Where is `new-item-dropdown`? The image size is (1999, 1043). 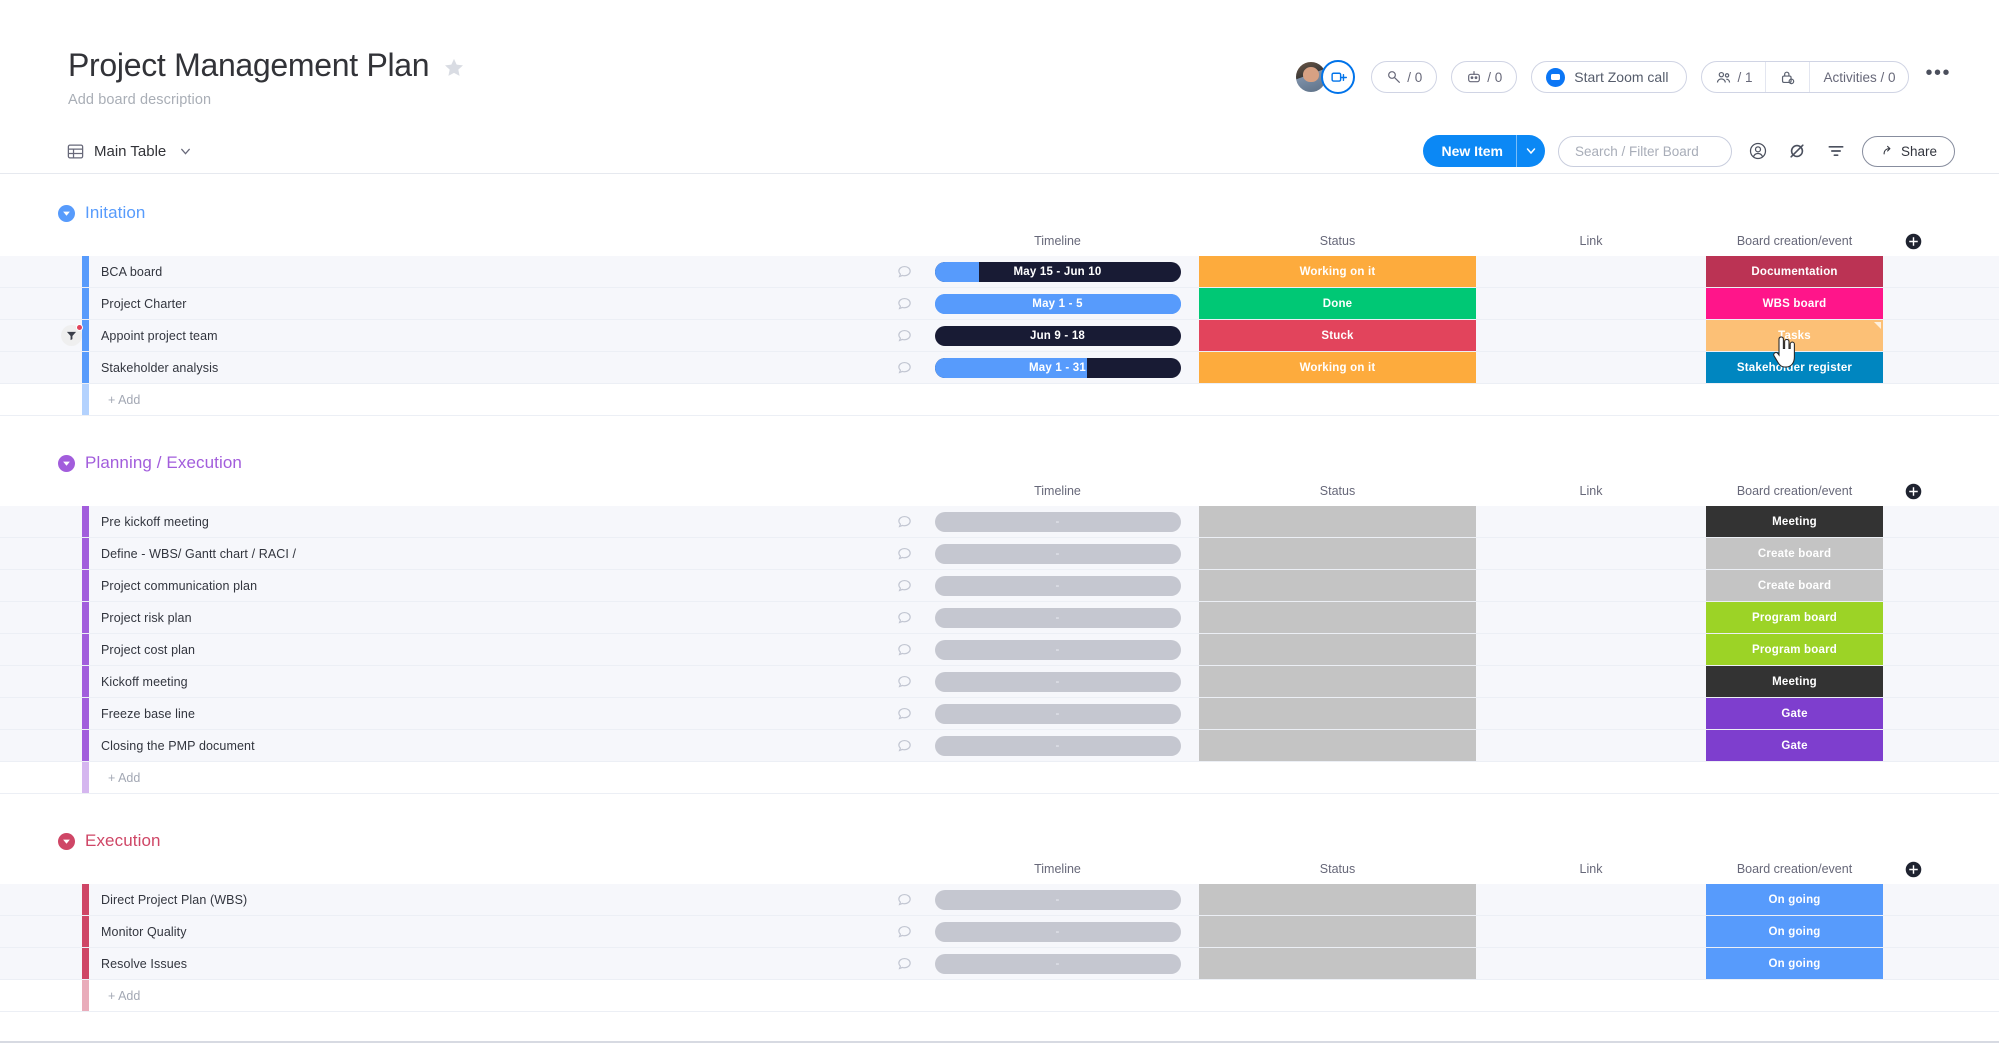
new-item-dropdown is located at coordinates (1530, 151).